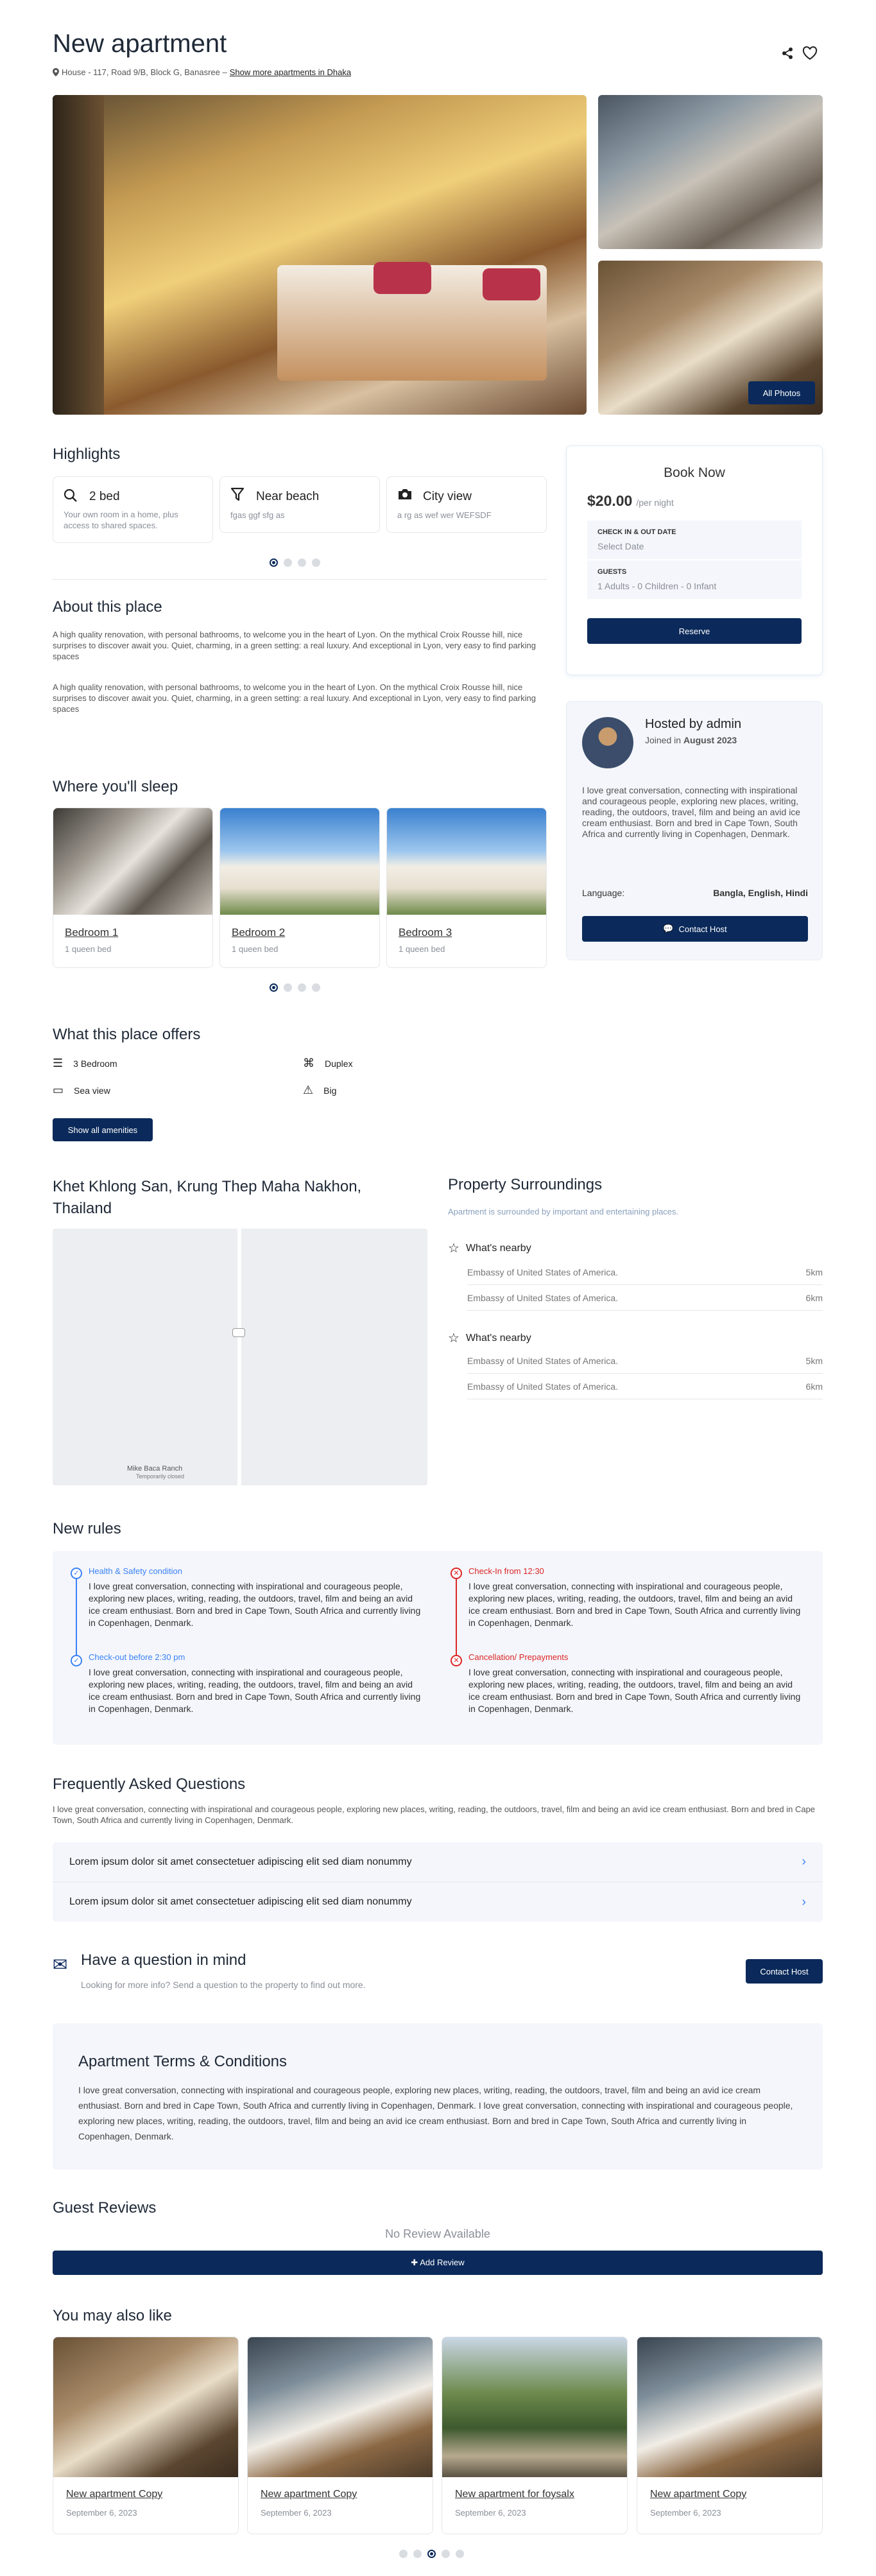 The image size is (876, 2576). What do you see at coordinates (456, 1661) in the screenshot?
I see `close-icon: ✕` at bounding box center [456, 1661].